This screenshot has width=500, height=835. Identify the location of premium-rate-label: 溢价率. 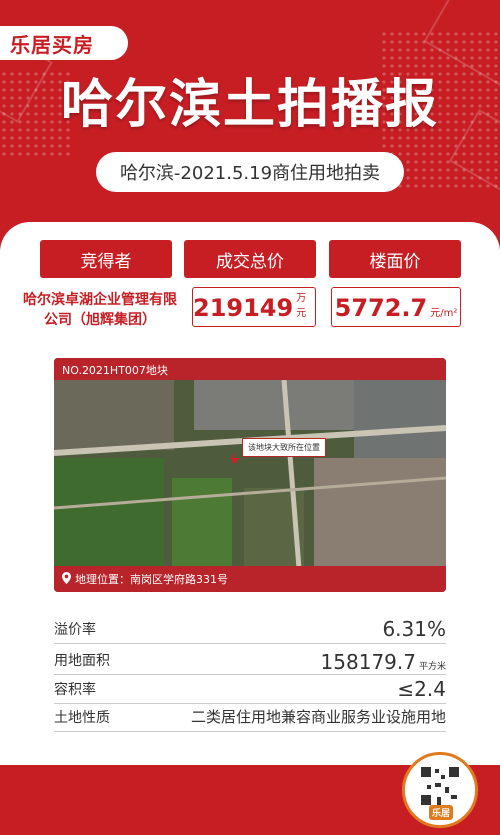
(75, 630).